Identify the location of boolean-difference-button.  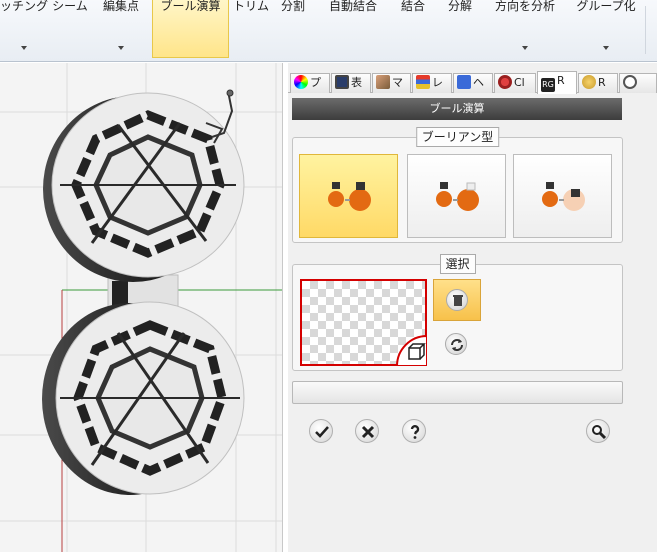
(456, 196).